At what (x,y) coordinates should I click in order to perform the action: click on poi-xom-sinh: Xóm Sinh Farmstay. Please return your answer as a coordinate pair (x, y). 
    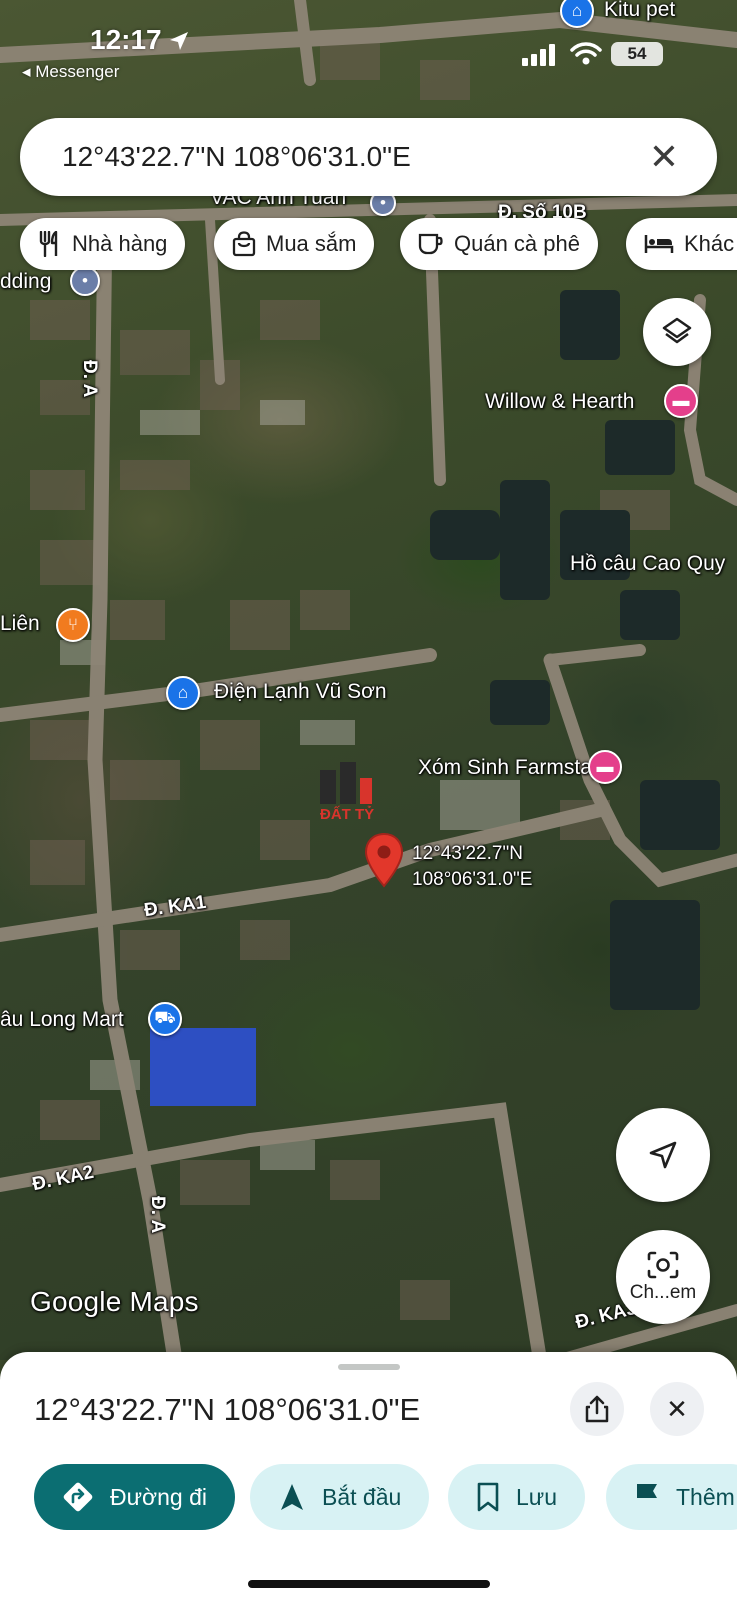
    Looking at the image, I should click on (510, 768).